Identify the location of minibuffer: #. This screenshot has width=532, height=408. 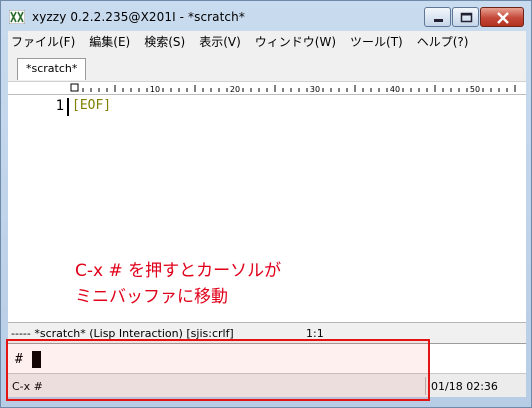
(267, 358).